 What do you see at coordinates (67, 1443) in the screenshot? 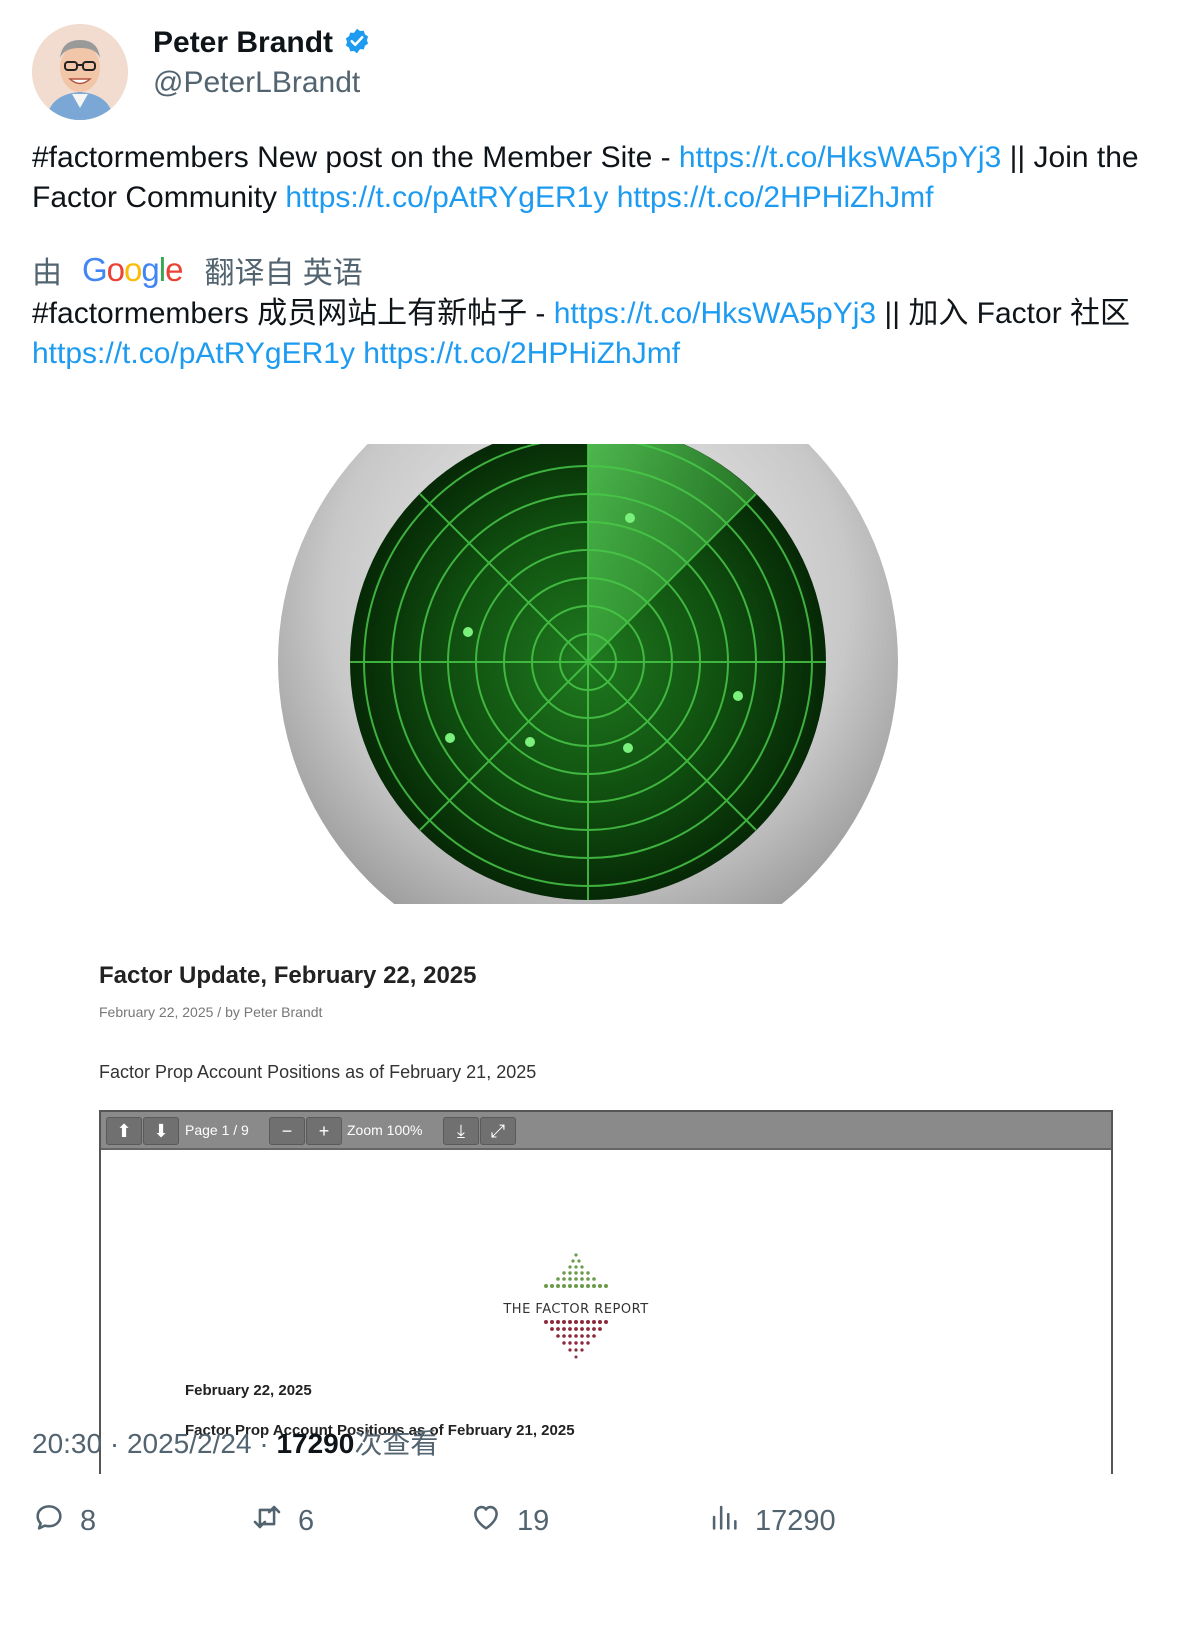
I see `tweet-time: 20:30` at bounding box center [67, 1443].